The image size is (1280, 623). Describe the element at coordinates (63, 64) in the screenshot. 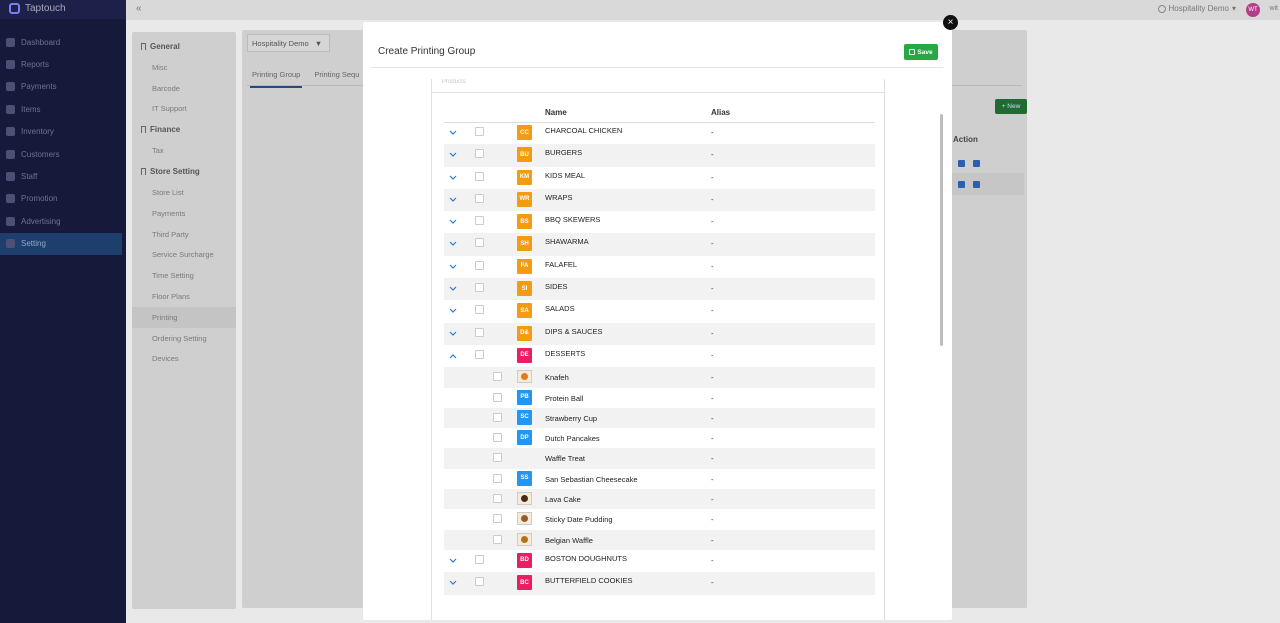

I see `nav-item-reports: Reports` at that location.